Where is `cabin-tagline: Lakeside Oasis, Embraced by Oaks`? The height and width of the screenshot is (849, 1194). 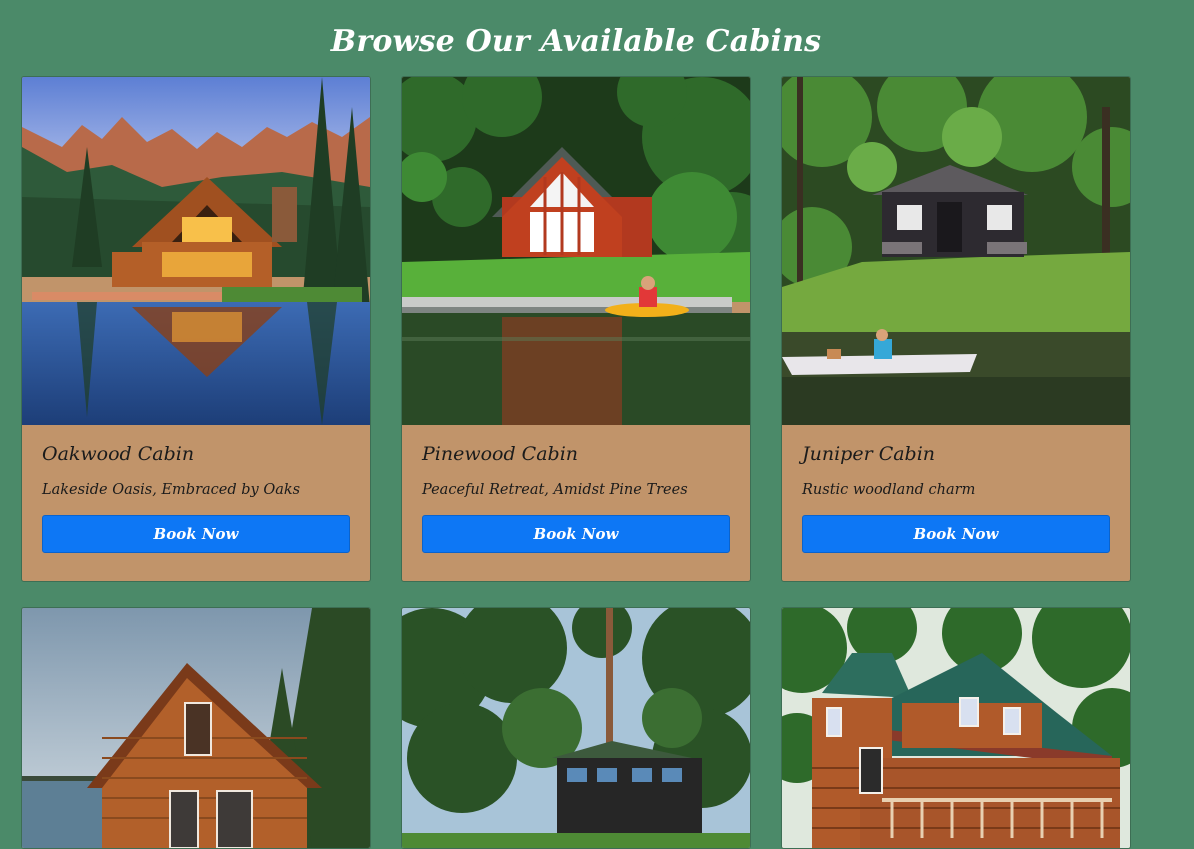
cabin-tagline: Lakeside Oasis, Embraced by Oaks is located at coordinates (171, 490).